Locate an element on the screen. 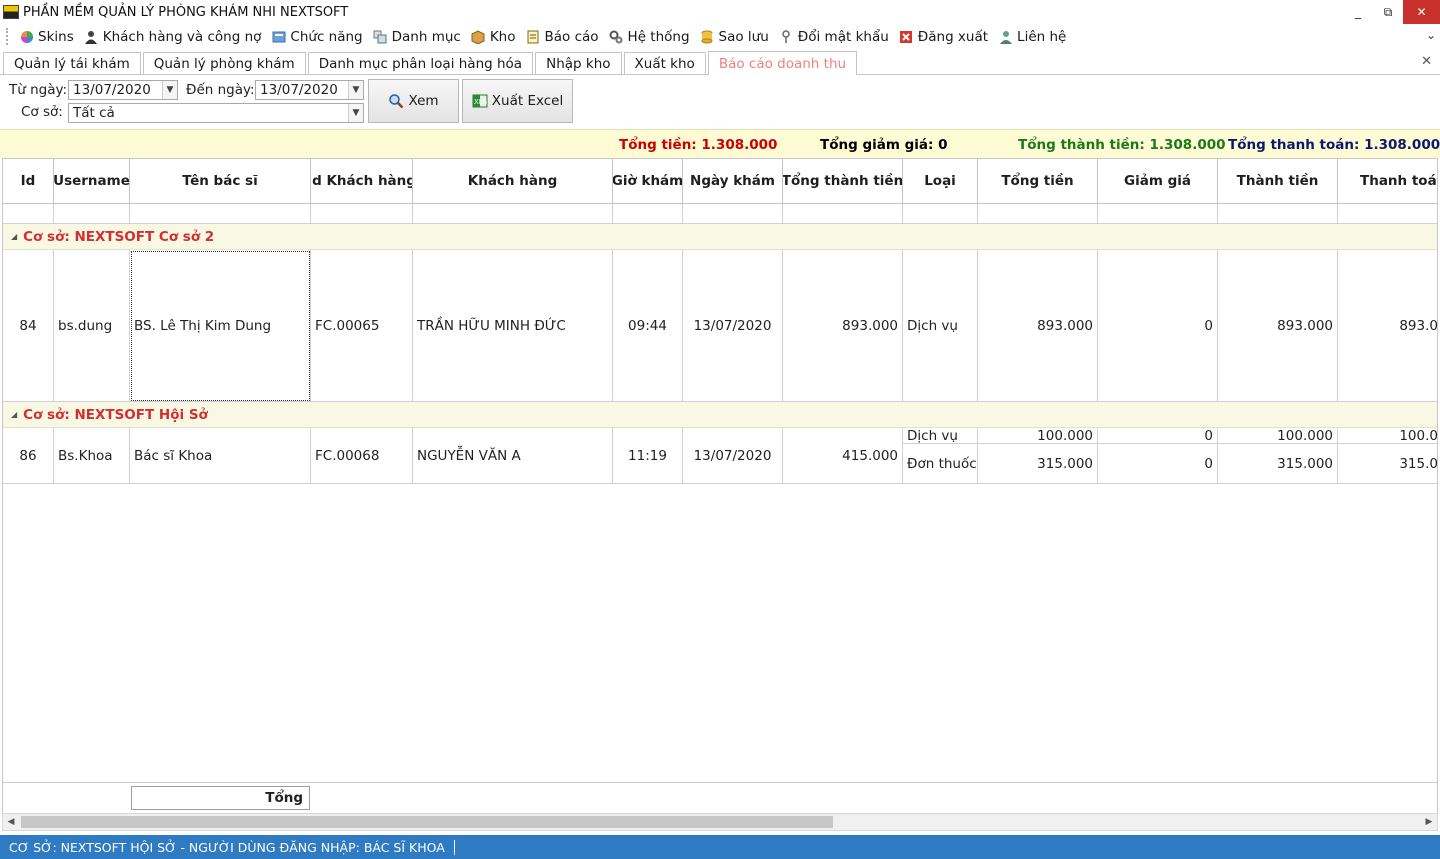  menu-logout: Đăng xuất is located at coordinates (943, 37).